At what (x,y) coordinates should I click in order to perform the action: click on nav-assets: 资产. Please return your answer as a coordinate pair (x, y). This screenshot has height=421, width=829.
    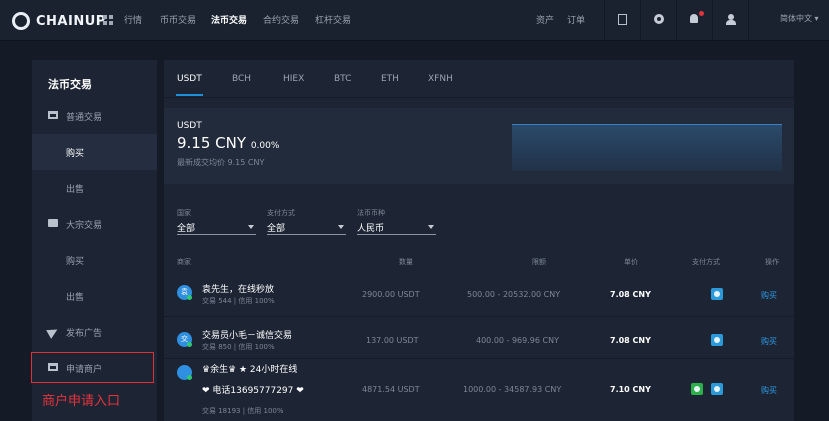
    Looking at the image, I should click on (545, 19).